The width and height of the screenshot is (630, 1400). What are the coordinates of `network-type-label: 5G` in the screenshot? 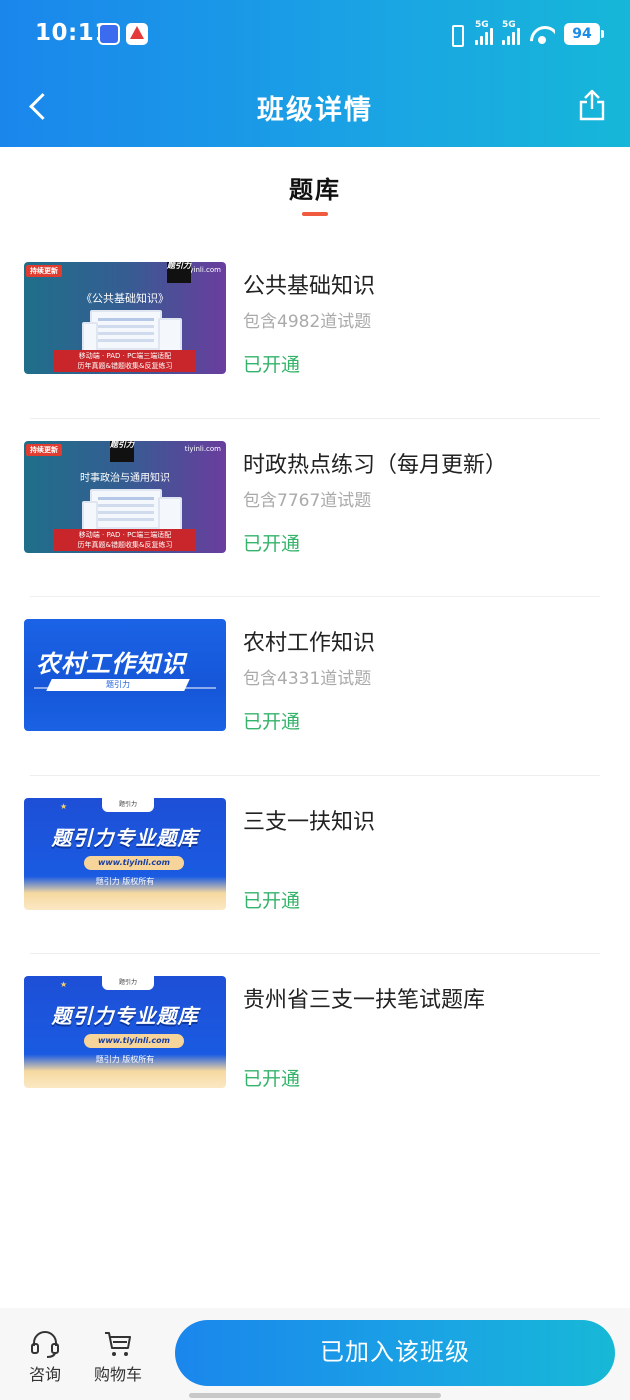 It's located at (482, 25).